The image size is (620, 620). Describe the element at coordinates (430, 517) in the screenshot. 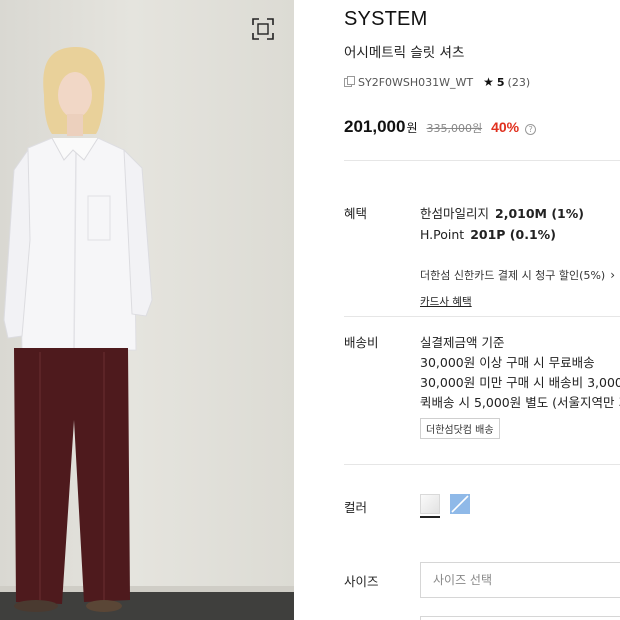

I see `selected-swatch-indicator` at that location.